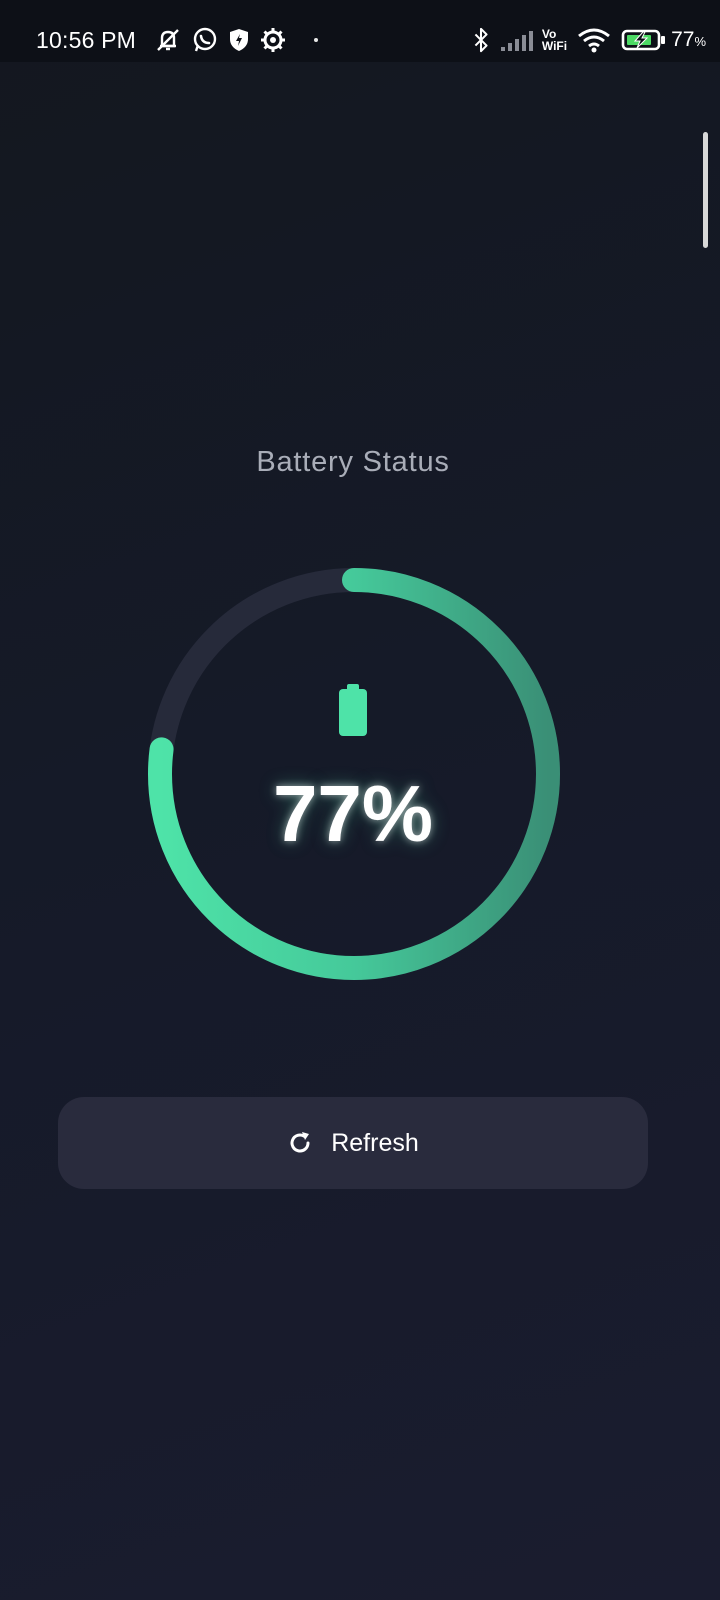  What do you see at coordinates (554, 46) in the screenshot?
I see `vowifi-wifi-label: WiFi` at bounding box center [554, 46].